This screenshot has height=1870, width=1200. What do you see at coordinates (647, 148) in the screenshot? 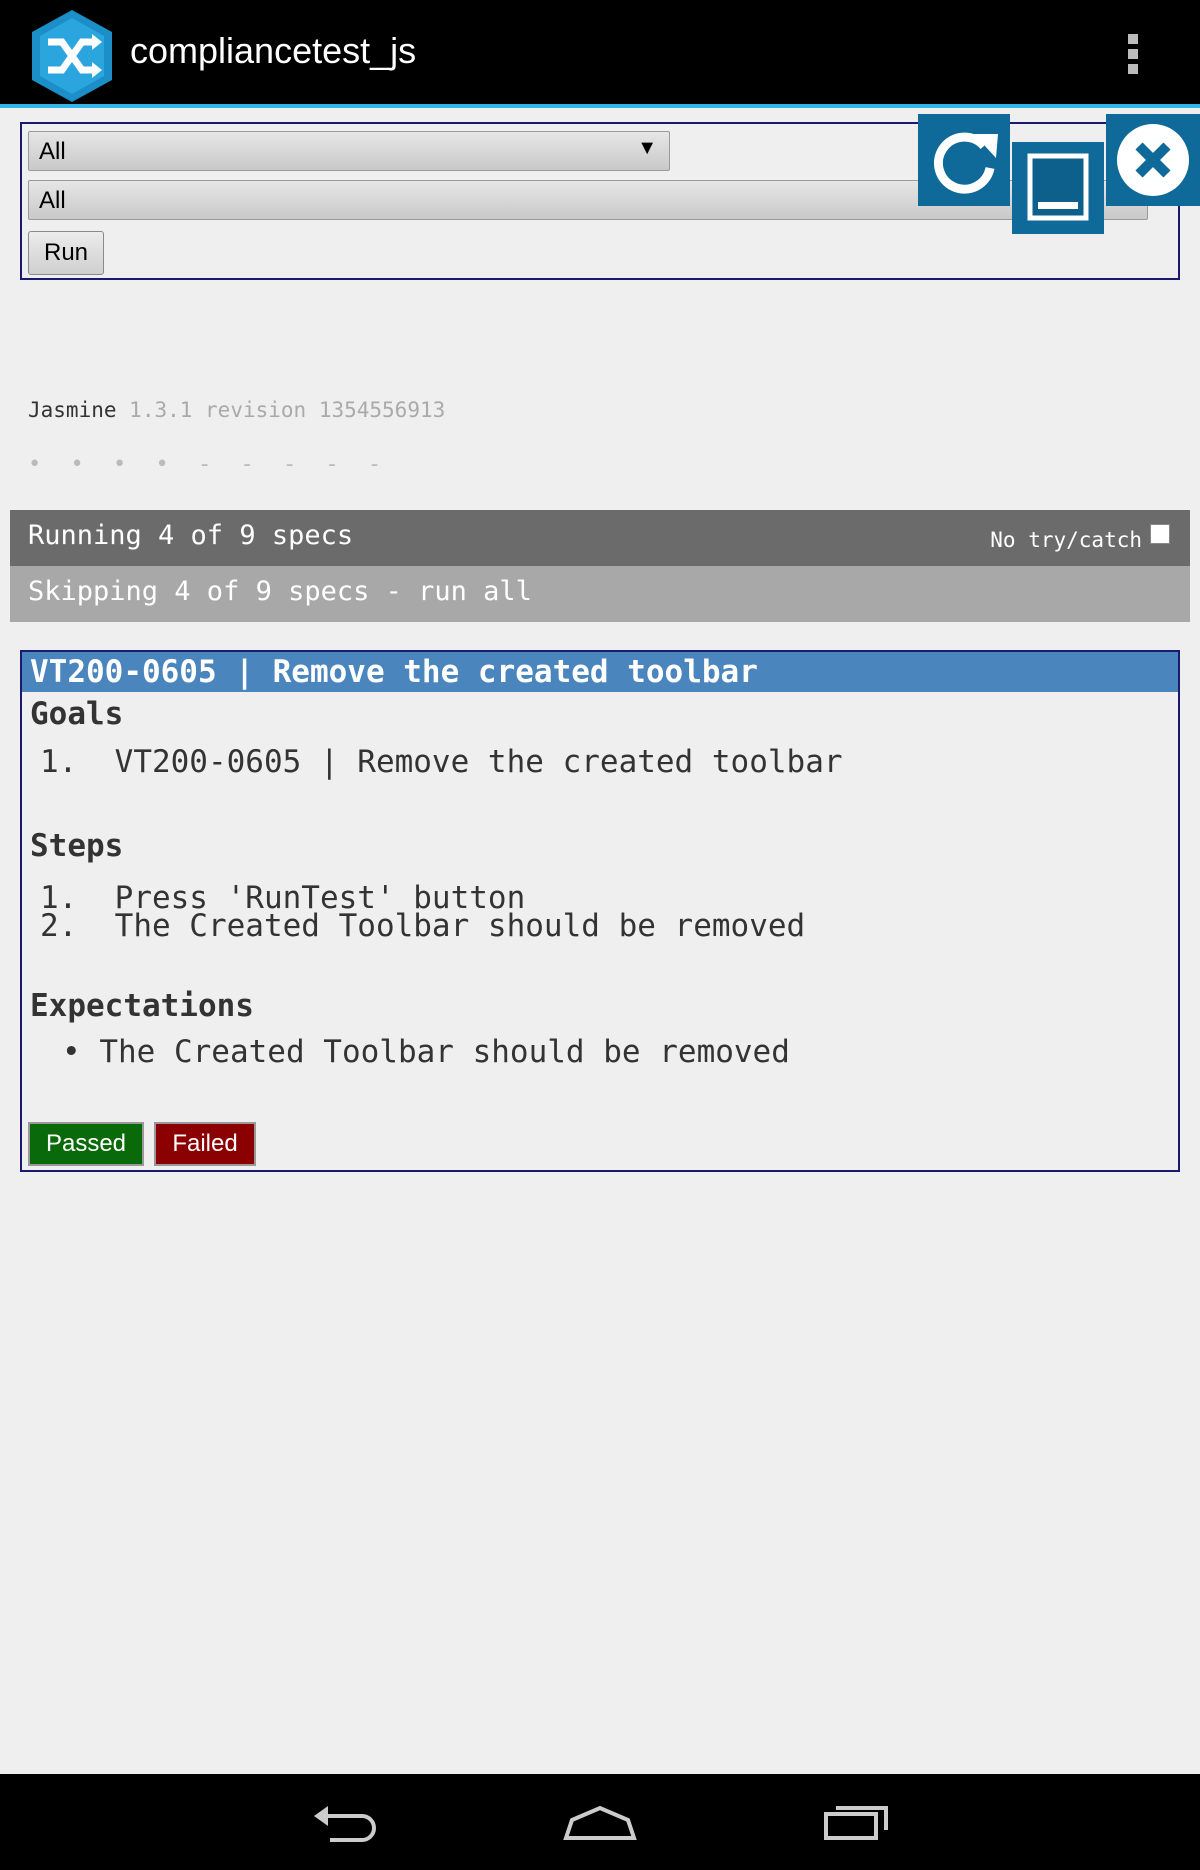
I see `dropdown-arrow-icon: ▼` at bounding box center [647, 148].